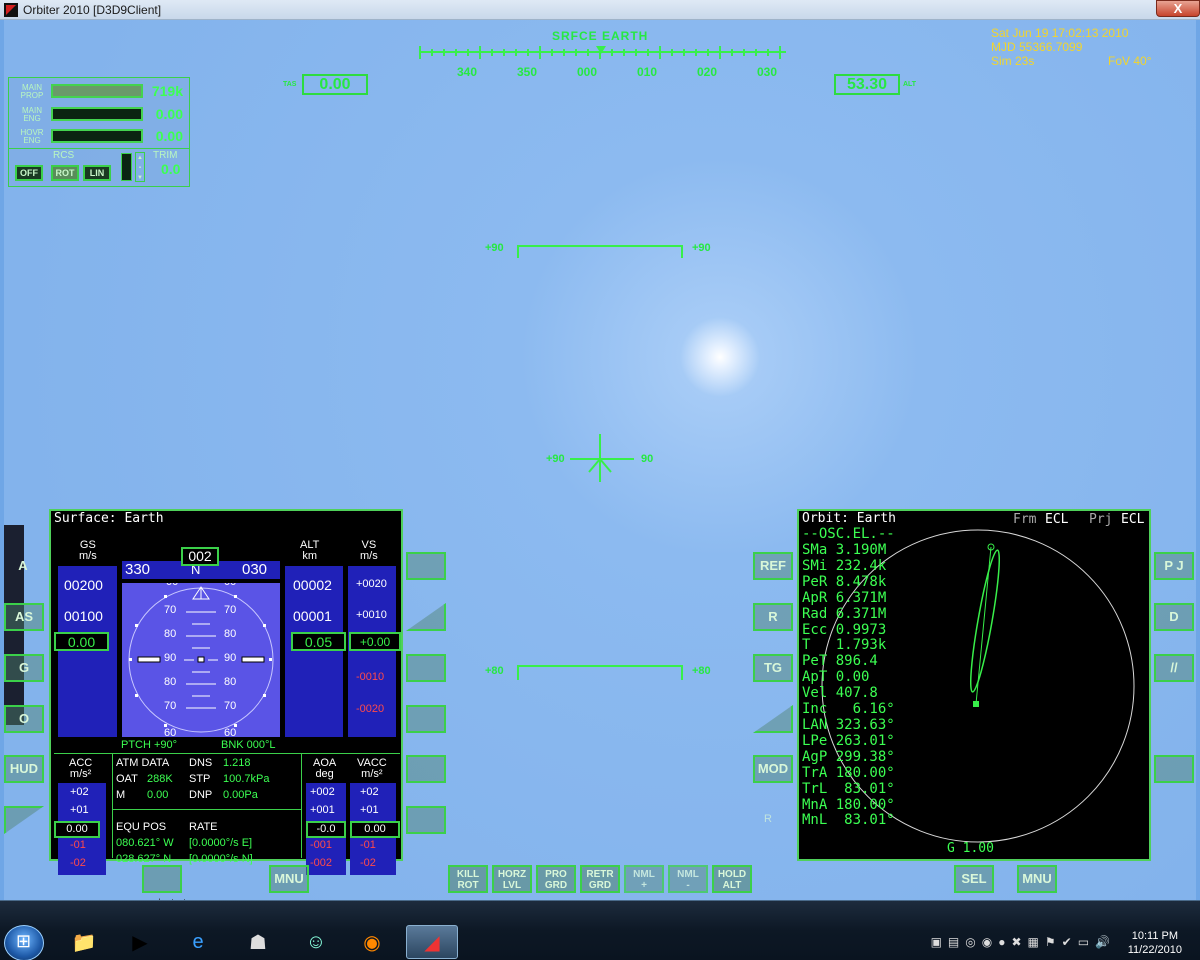  Describe the element at coordinates (773, 769) in the screenshot. I see `orbit-mode-button: MOD` at that location.